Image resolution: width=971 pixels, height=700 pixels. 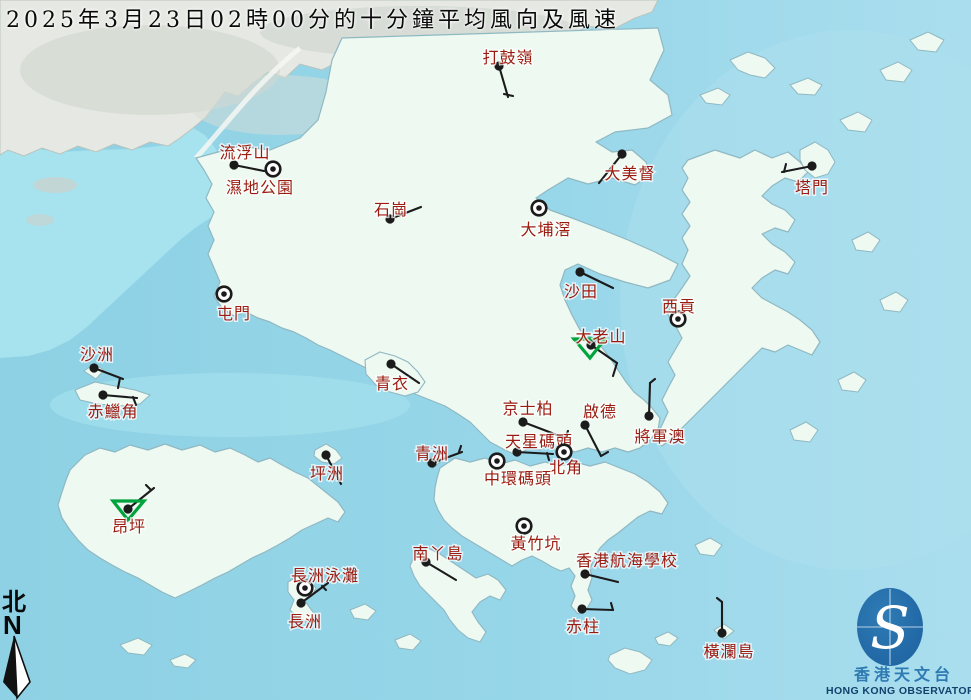 I want to click on hko-logo-chinese: 香港天文台, so click(x=903, y=674).